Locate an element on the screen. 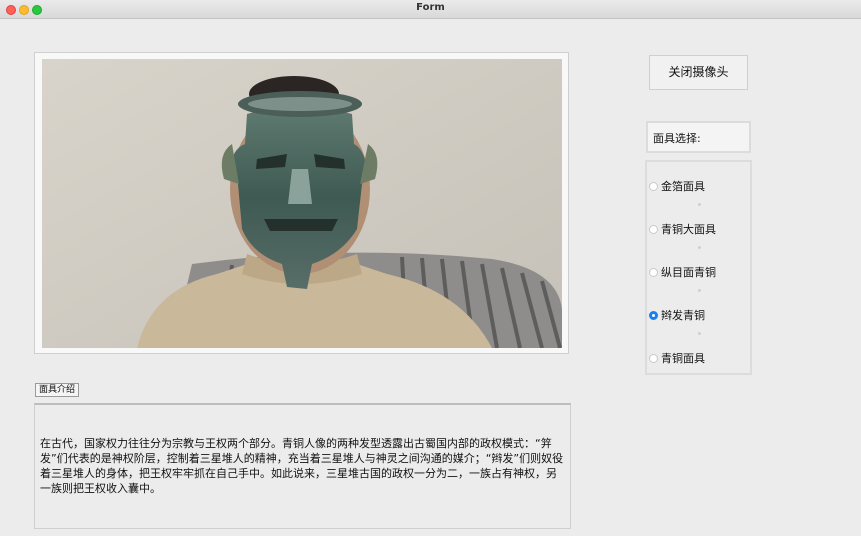 Image resolution: width=861 pixels, height=536 pixels. radio-bronze-large-mask: 青铜大面具 is located at coordinates (682, 229).